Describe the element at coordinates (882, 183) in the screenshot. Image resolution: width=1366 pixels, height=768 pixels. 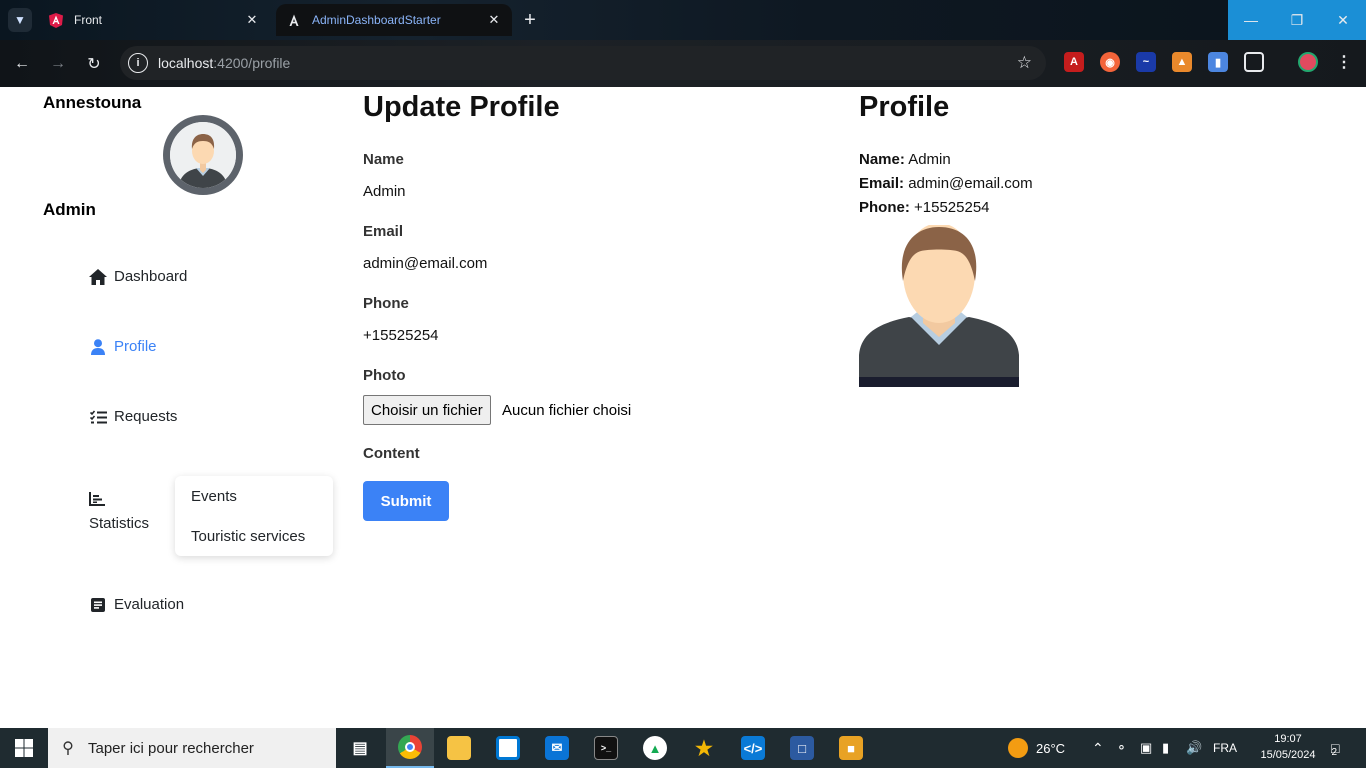
I see `profile-email-label: Email:` at that location.